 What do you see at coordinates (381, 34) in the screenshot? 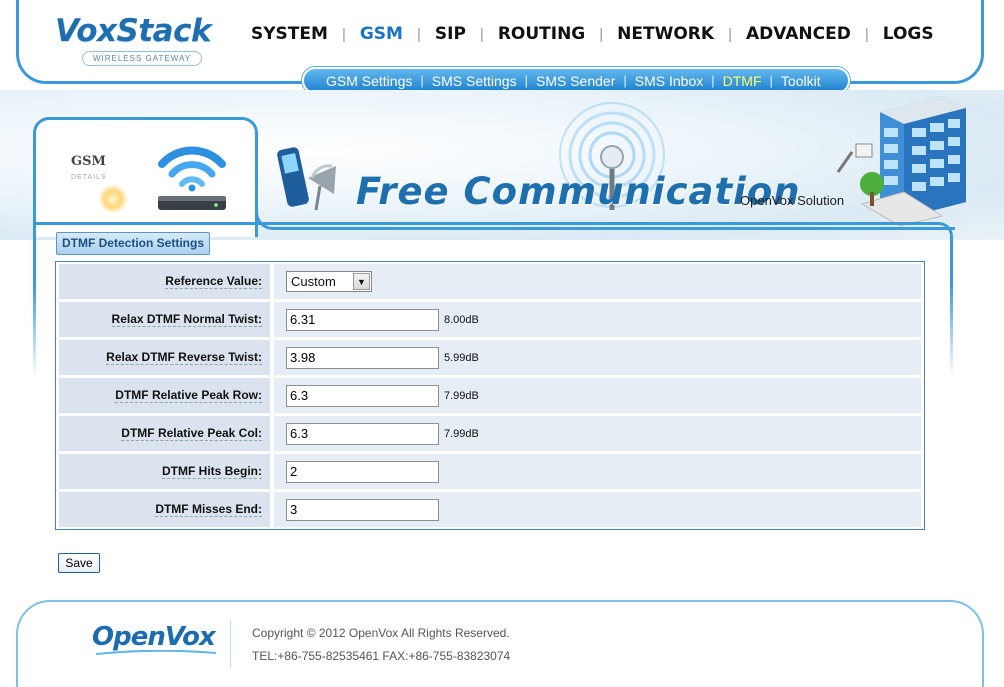
I see `nav-gsm: GSM` at bounding box center [381, 34].